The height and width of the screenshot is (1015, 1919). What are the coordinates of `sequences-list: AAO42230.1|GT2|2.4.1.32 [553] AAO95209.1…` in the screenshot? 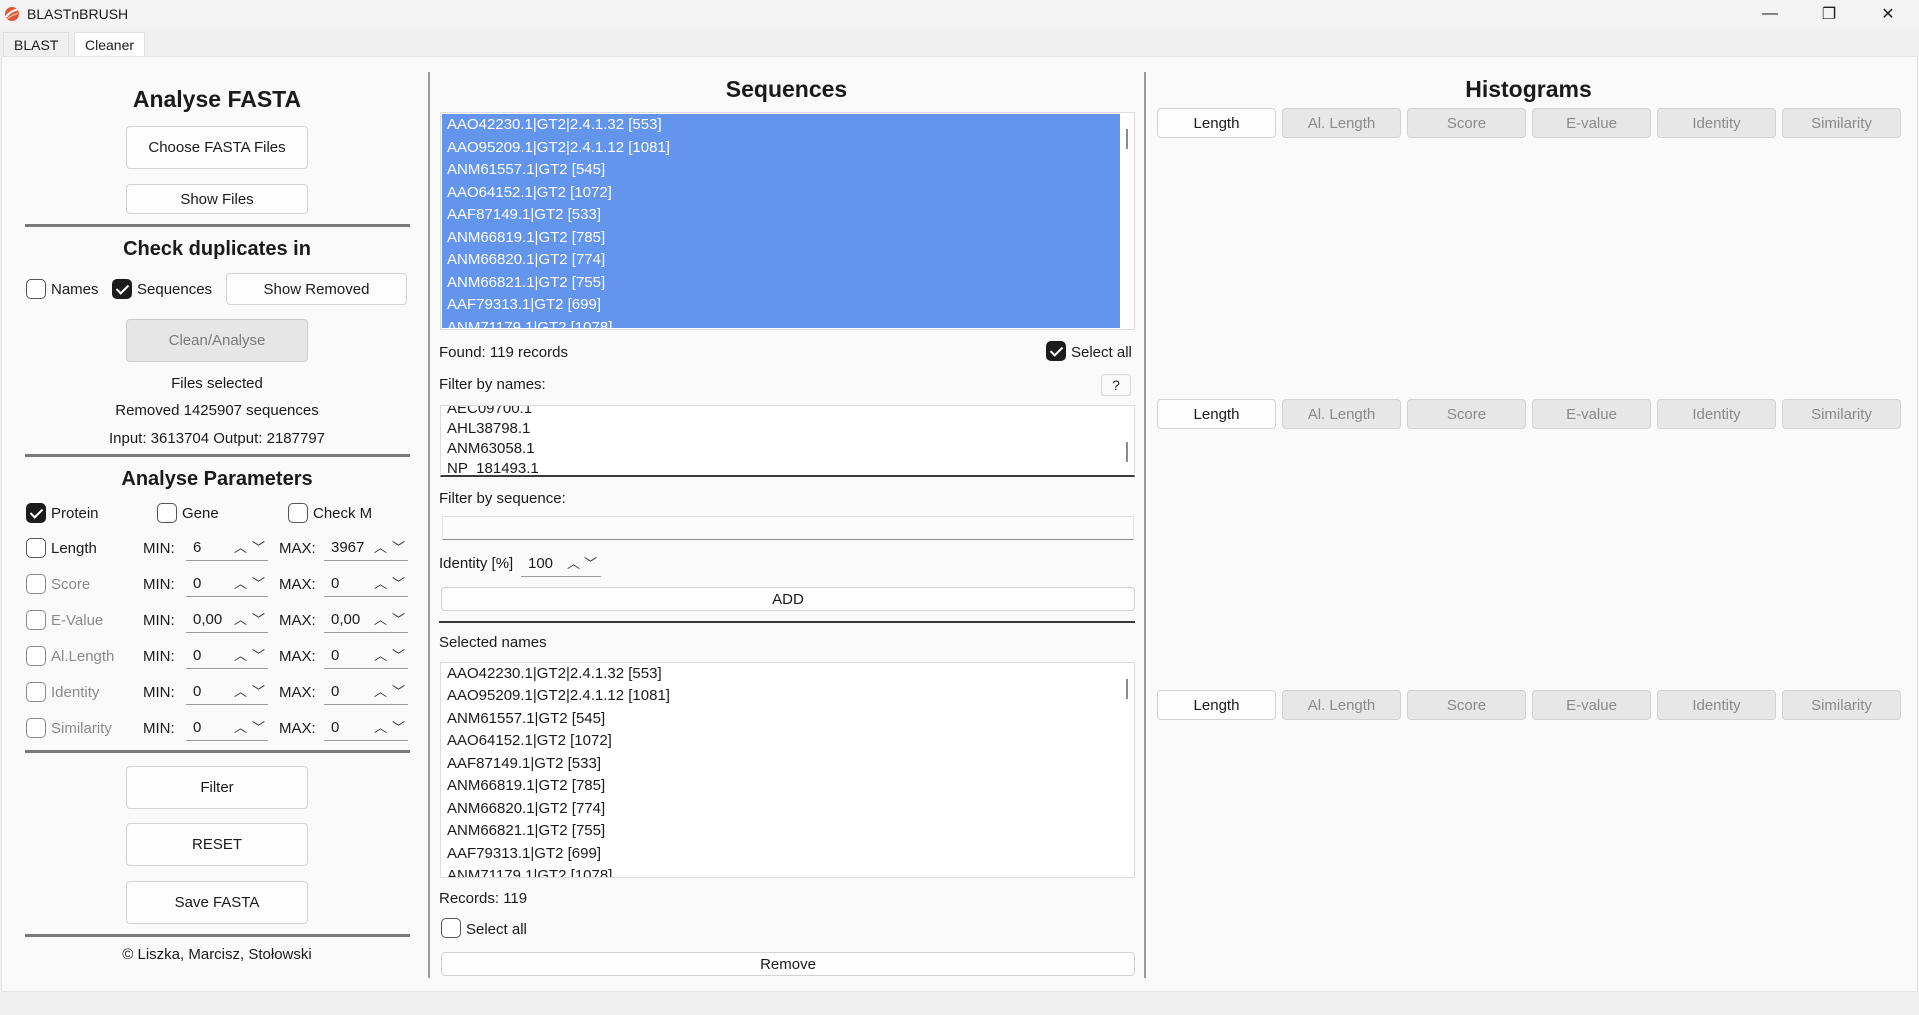 It's located at (787, 221).